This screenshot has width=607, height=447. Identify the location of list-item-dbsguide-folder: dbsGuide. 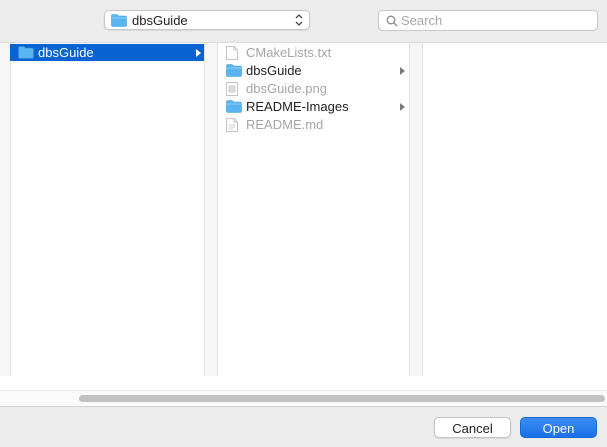
(313, 70).